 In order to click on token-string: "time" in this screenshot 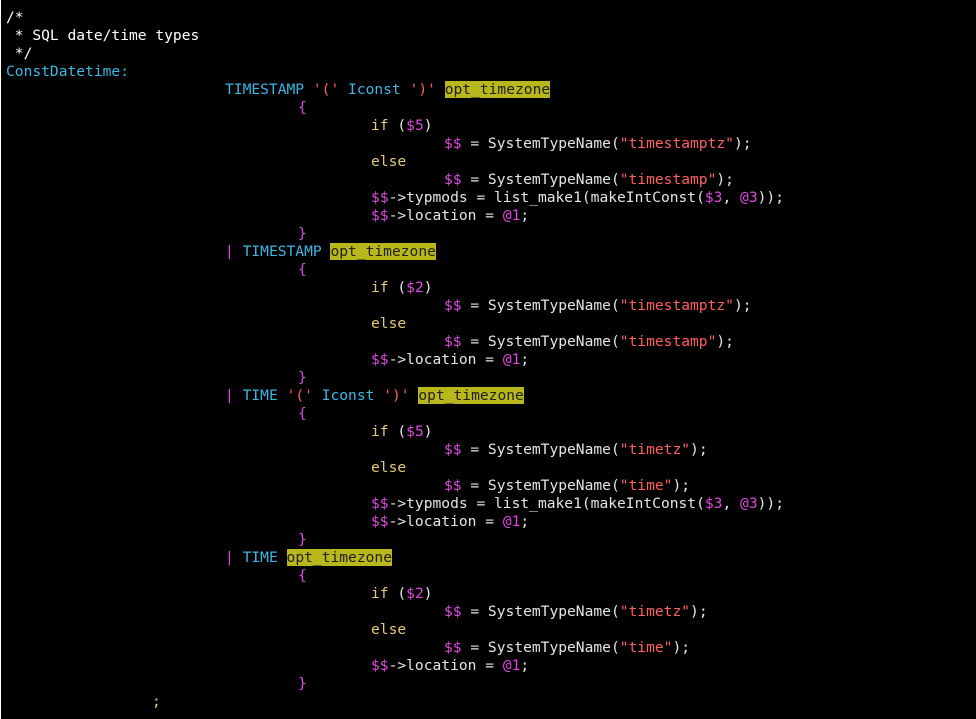, I will do `click(646, 485)`.